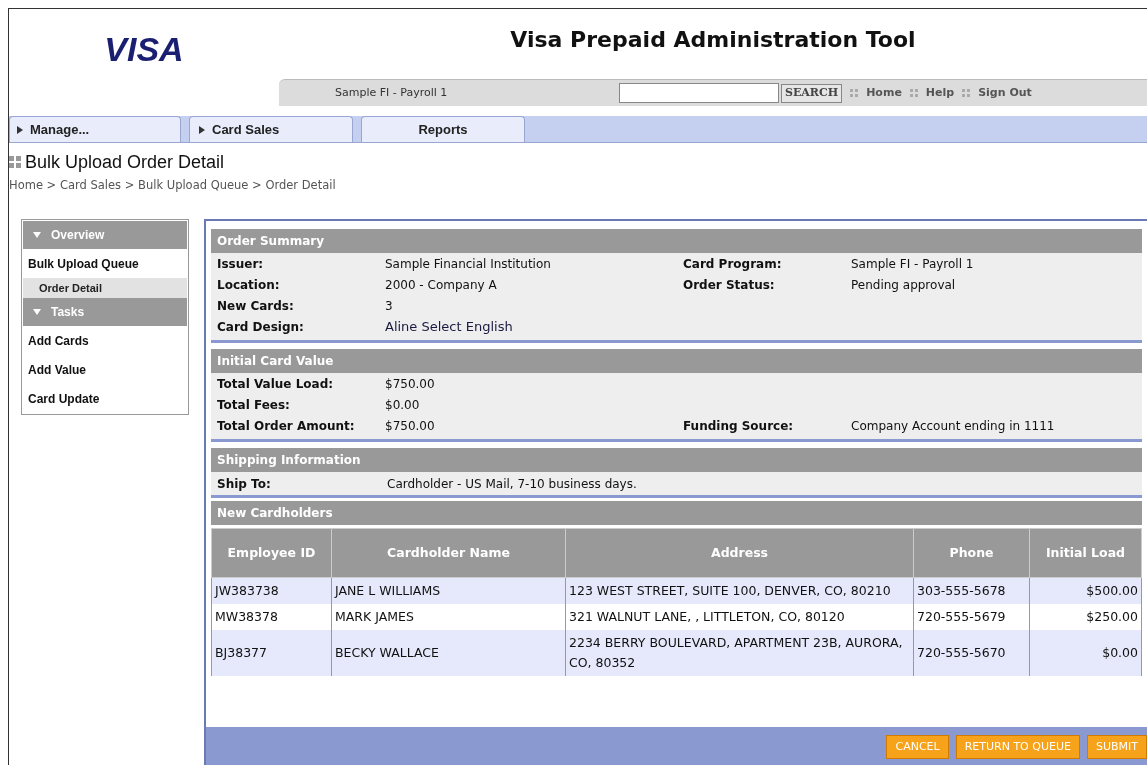 The height and width of the screenshot is (765, 1147). What do you see at coordinates (812, 93) in the screenshot?
I see `search-button: SEARCH` at bounding box center [812, 93].